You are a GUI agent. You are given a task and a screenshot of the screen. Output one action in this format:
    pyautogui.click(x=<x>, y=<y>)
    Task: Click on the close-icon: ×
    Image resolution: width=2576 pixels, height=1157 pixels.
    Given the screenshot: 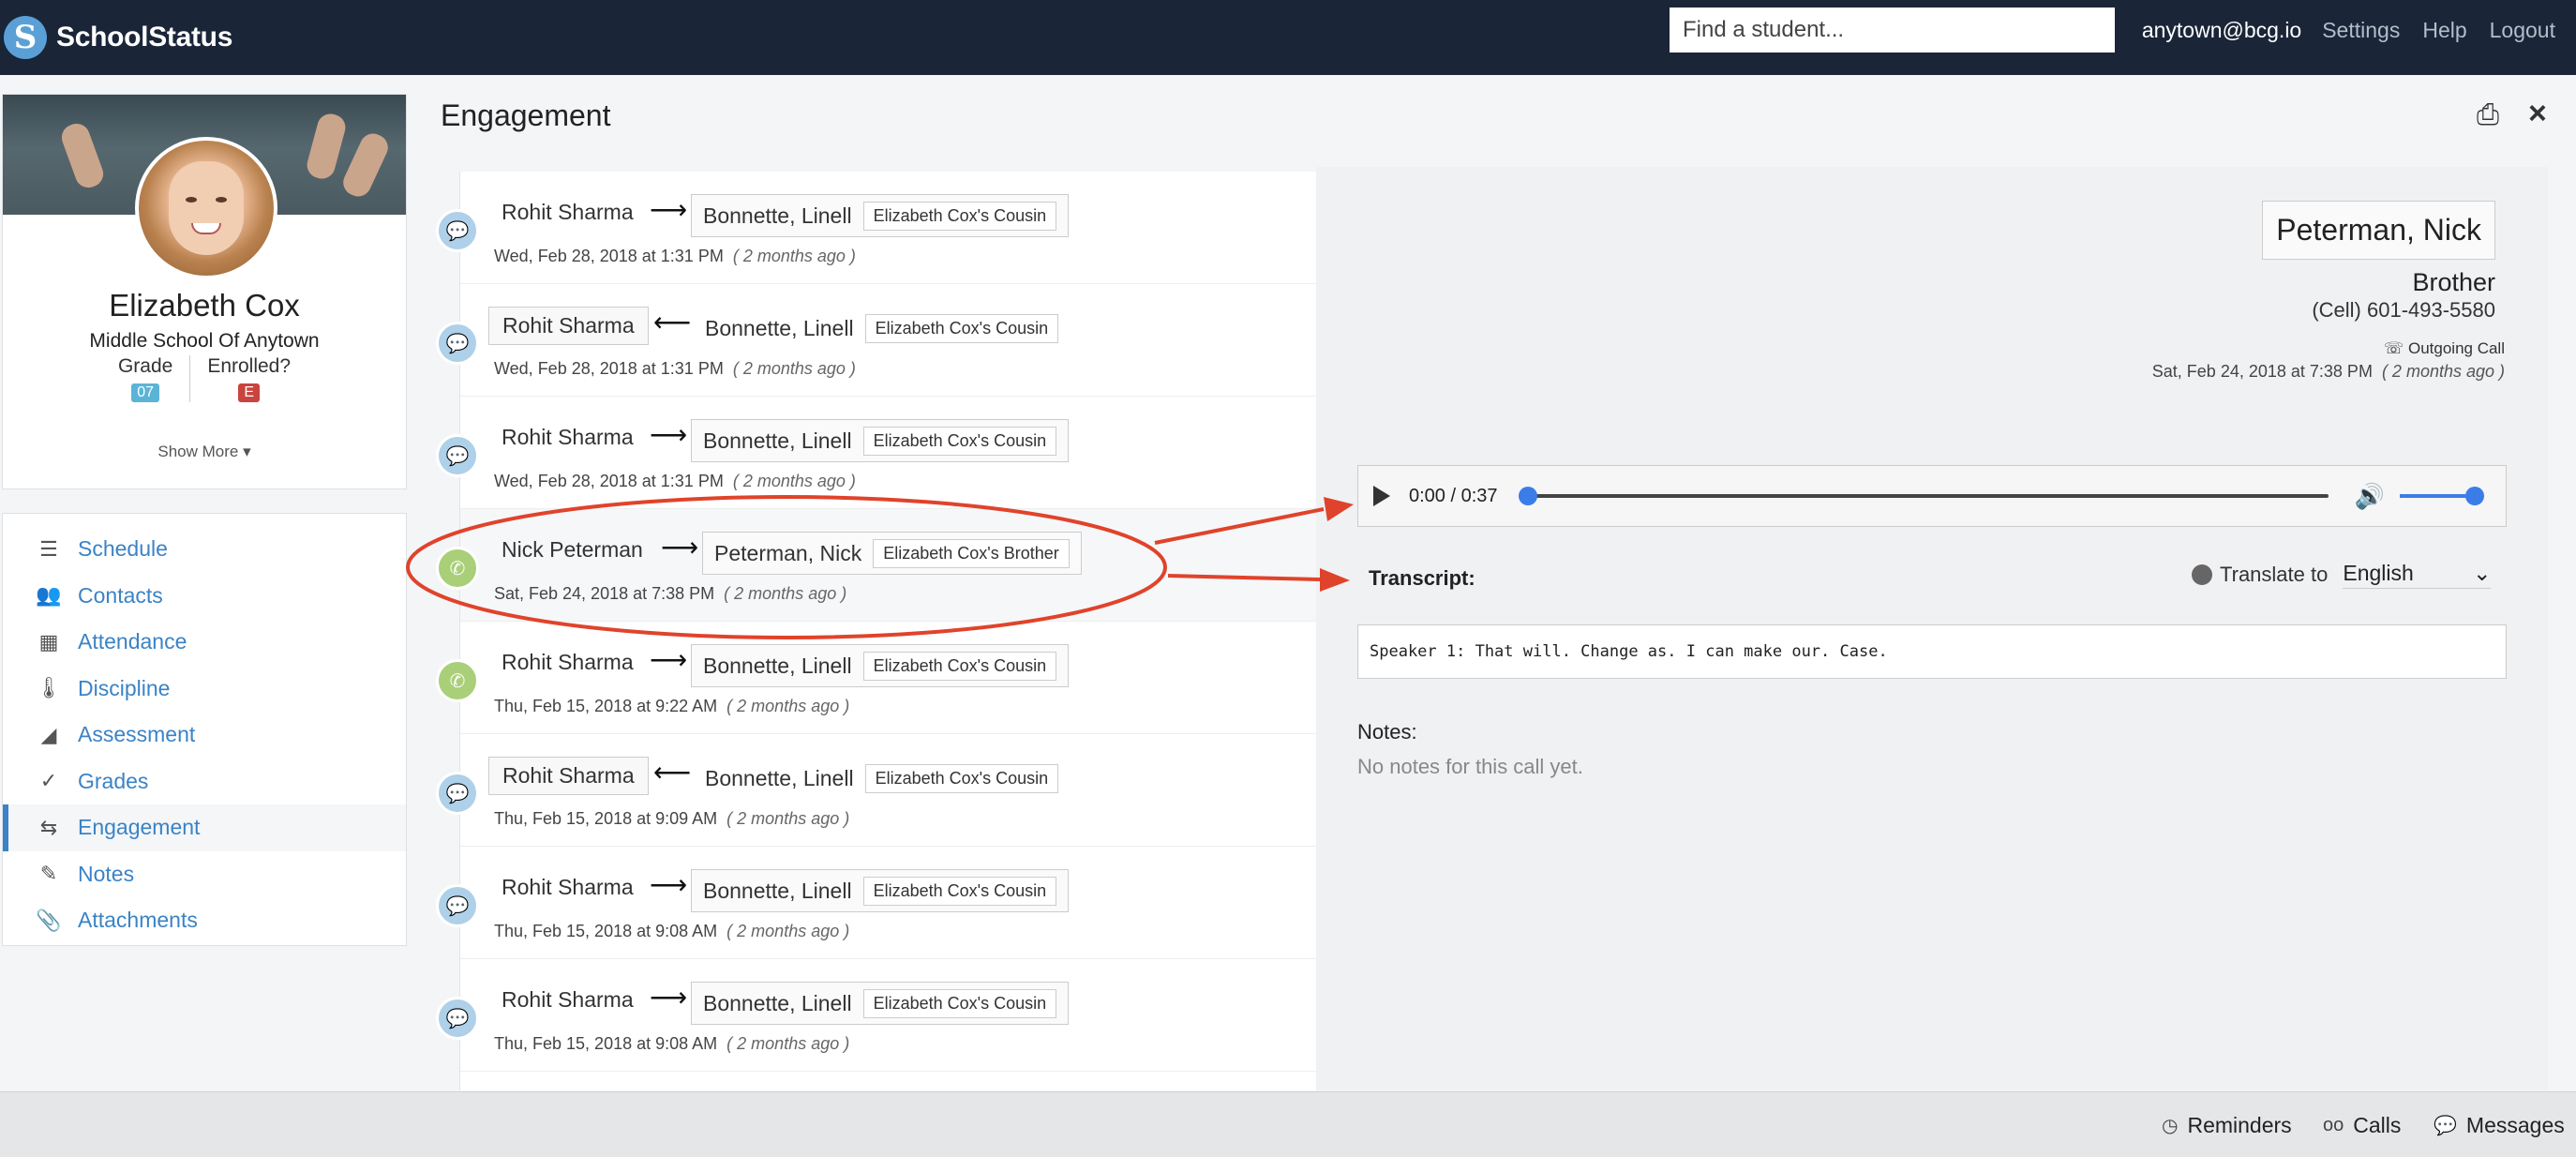 What is the action you would take?
    pyautogui.click(x=2537, y=114)
    